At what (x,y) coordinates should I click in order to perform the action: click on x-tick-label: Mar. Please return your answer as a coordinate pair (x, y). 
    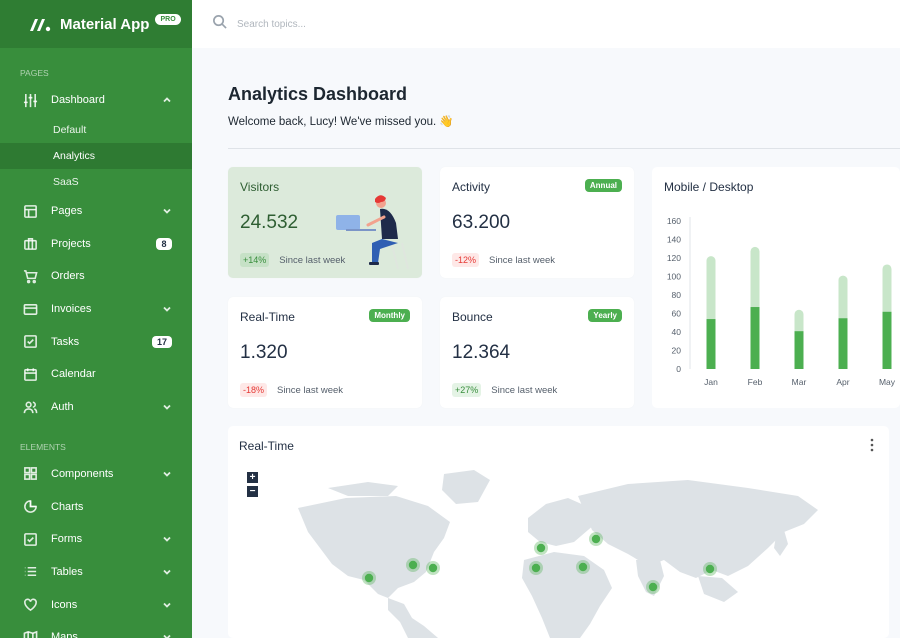
    Looking at the image, I should click on (799, 382).